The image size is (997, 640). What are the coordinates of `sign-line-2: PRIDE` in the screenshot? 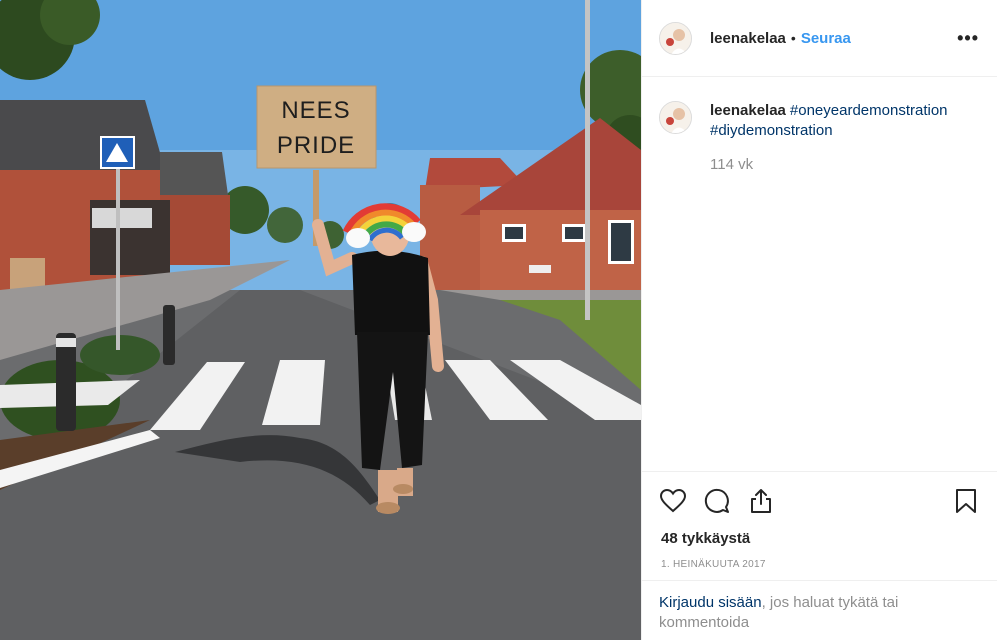 It's located at (316, 145).